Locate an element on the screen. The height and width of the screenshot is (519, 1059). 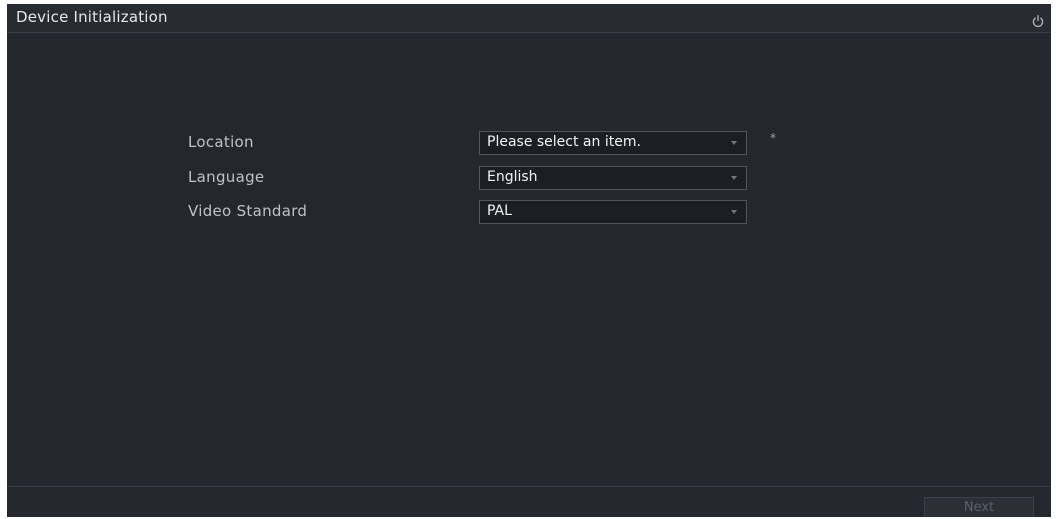
next-button: Next is located at coordinates (979, 507).